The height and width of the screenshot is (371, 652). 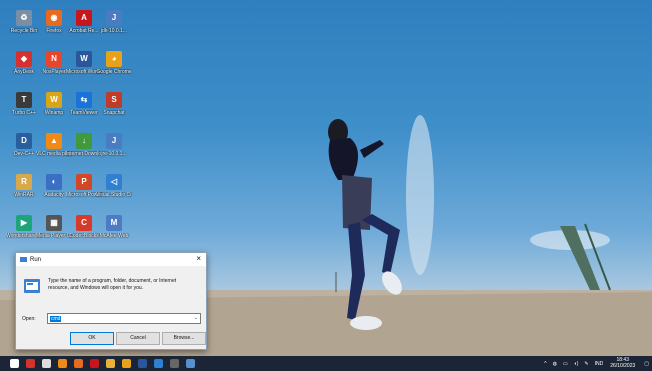 I want to click on run-titlebar: Run ×, so click(x=111, y=259).